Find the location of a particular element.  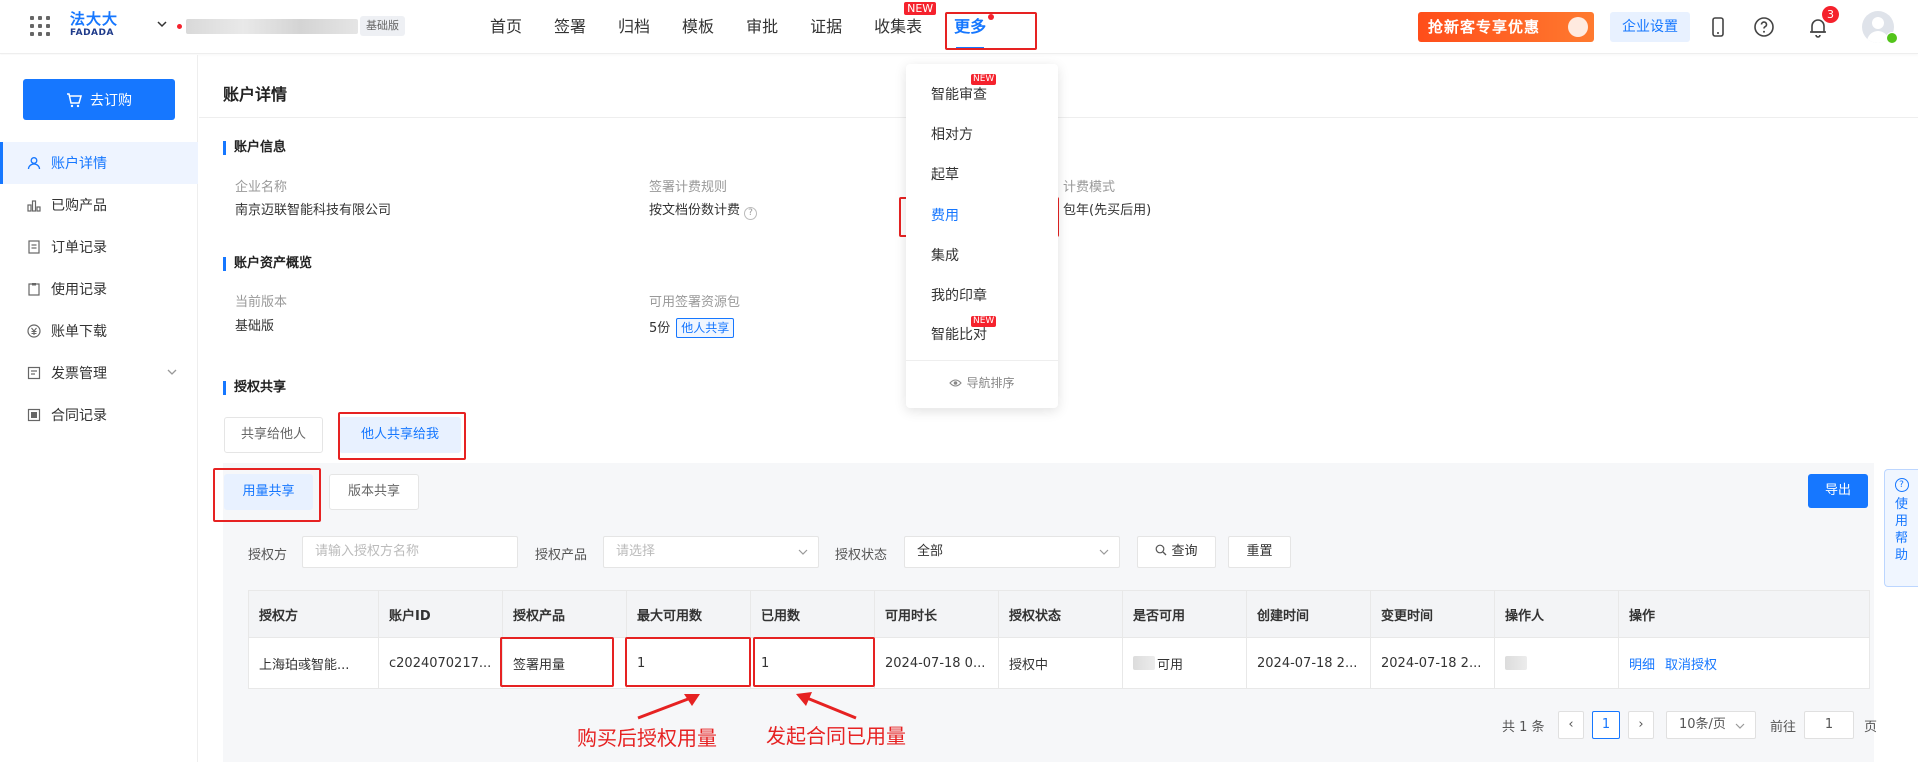

sidebar-item-label: 使用记录 is located at coordinates (79, 290).